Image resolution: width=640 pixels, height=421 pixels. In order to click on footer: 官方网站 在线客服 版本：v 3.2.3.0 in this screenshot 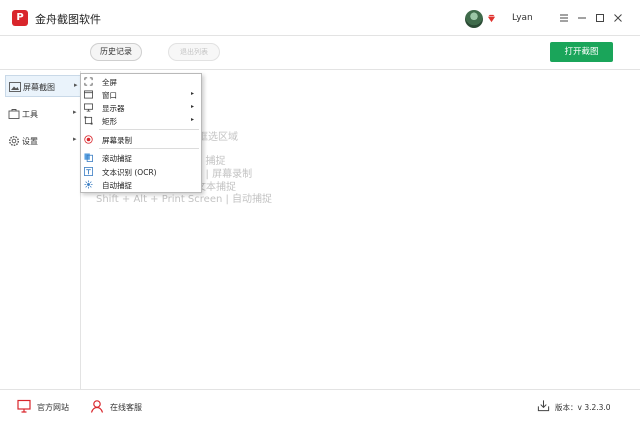, I will do `click(320, 405)`.